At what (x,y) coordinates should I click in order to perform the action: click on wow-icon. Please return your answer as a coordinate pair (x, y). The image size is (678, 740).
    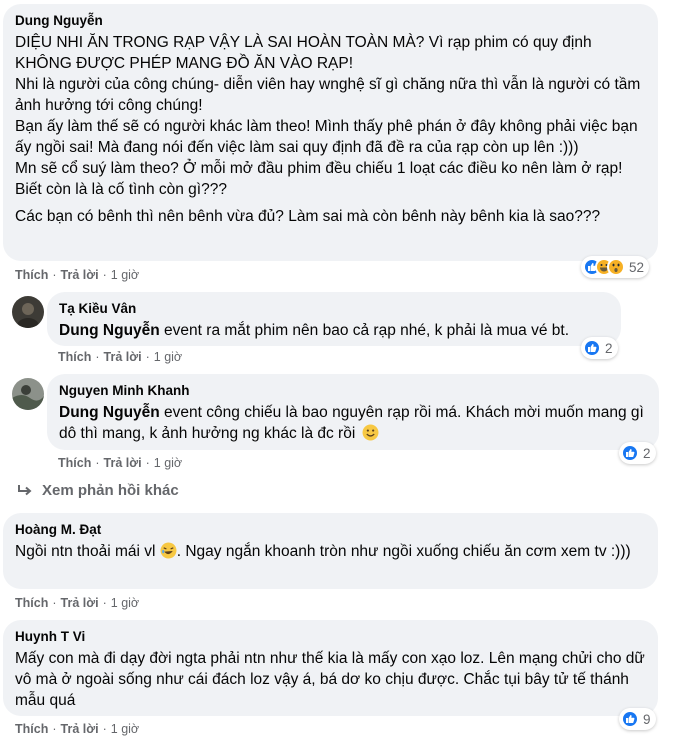
    Looking at the image, I should click on (616, 267).